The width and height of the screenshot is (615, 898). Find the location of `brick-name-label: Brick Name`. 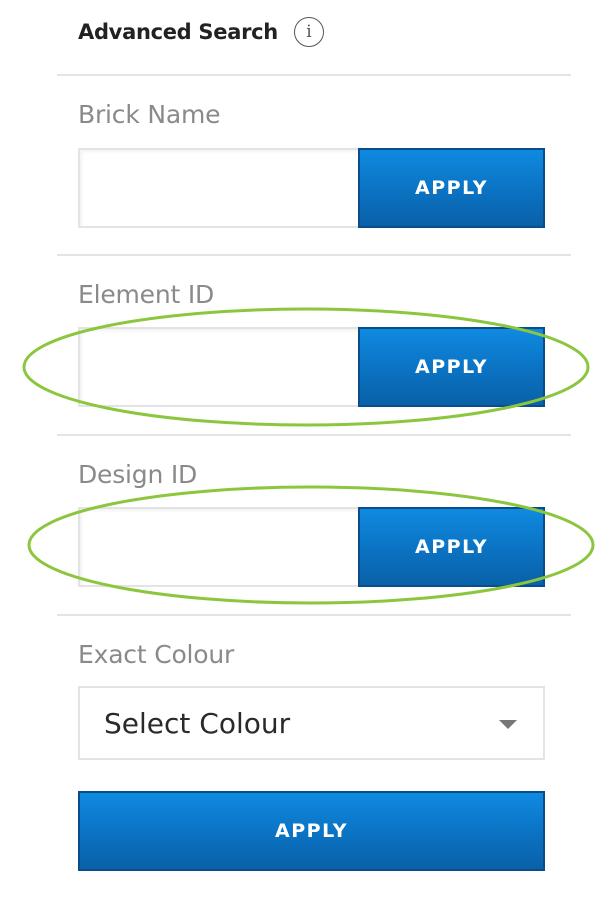

brick-name-label: Brick Name is located at coordinates (149, 114).